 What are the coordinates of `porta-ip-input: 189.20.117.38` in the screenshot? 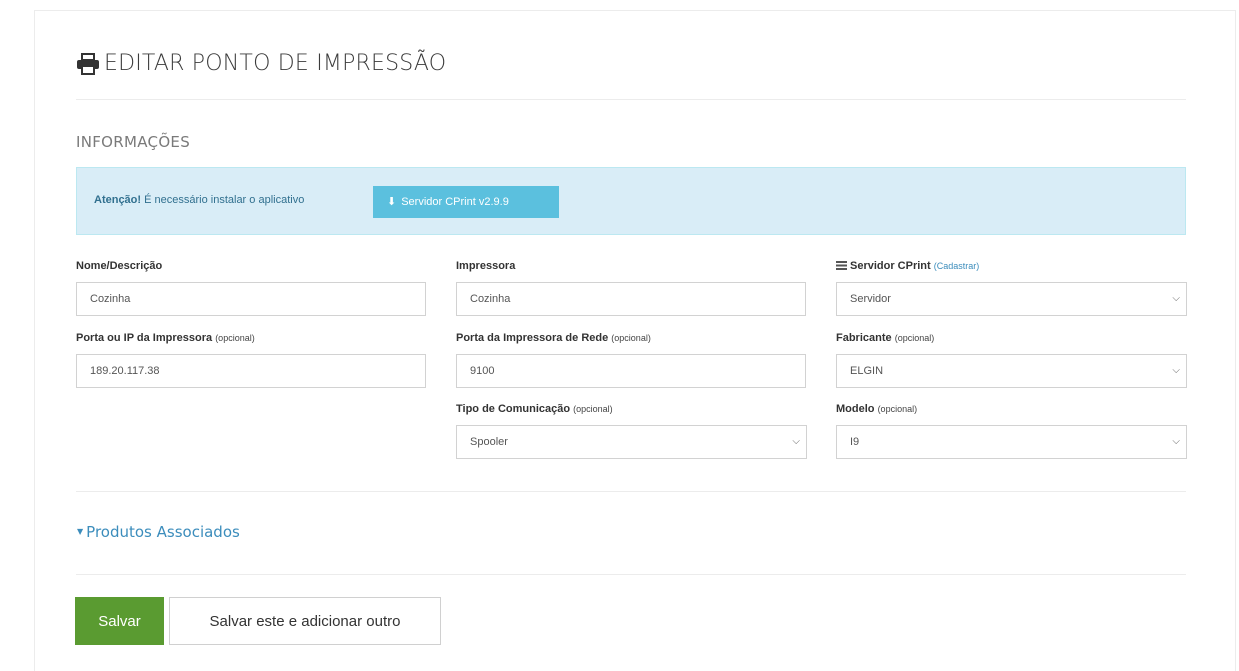 It's located at (251, 371).